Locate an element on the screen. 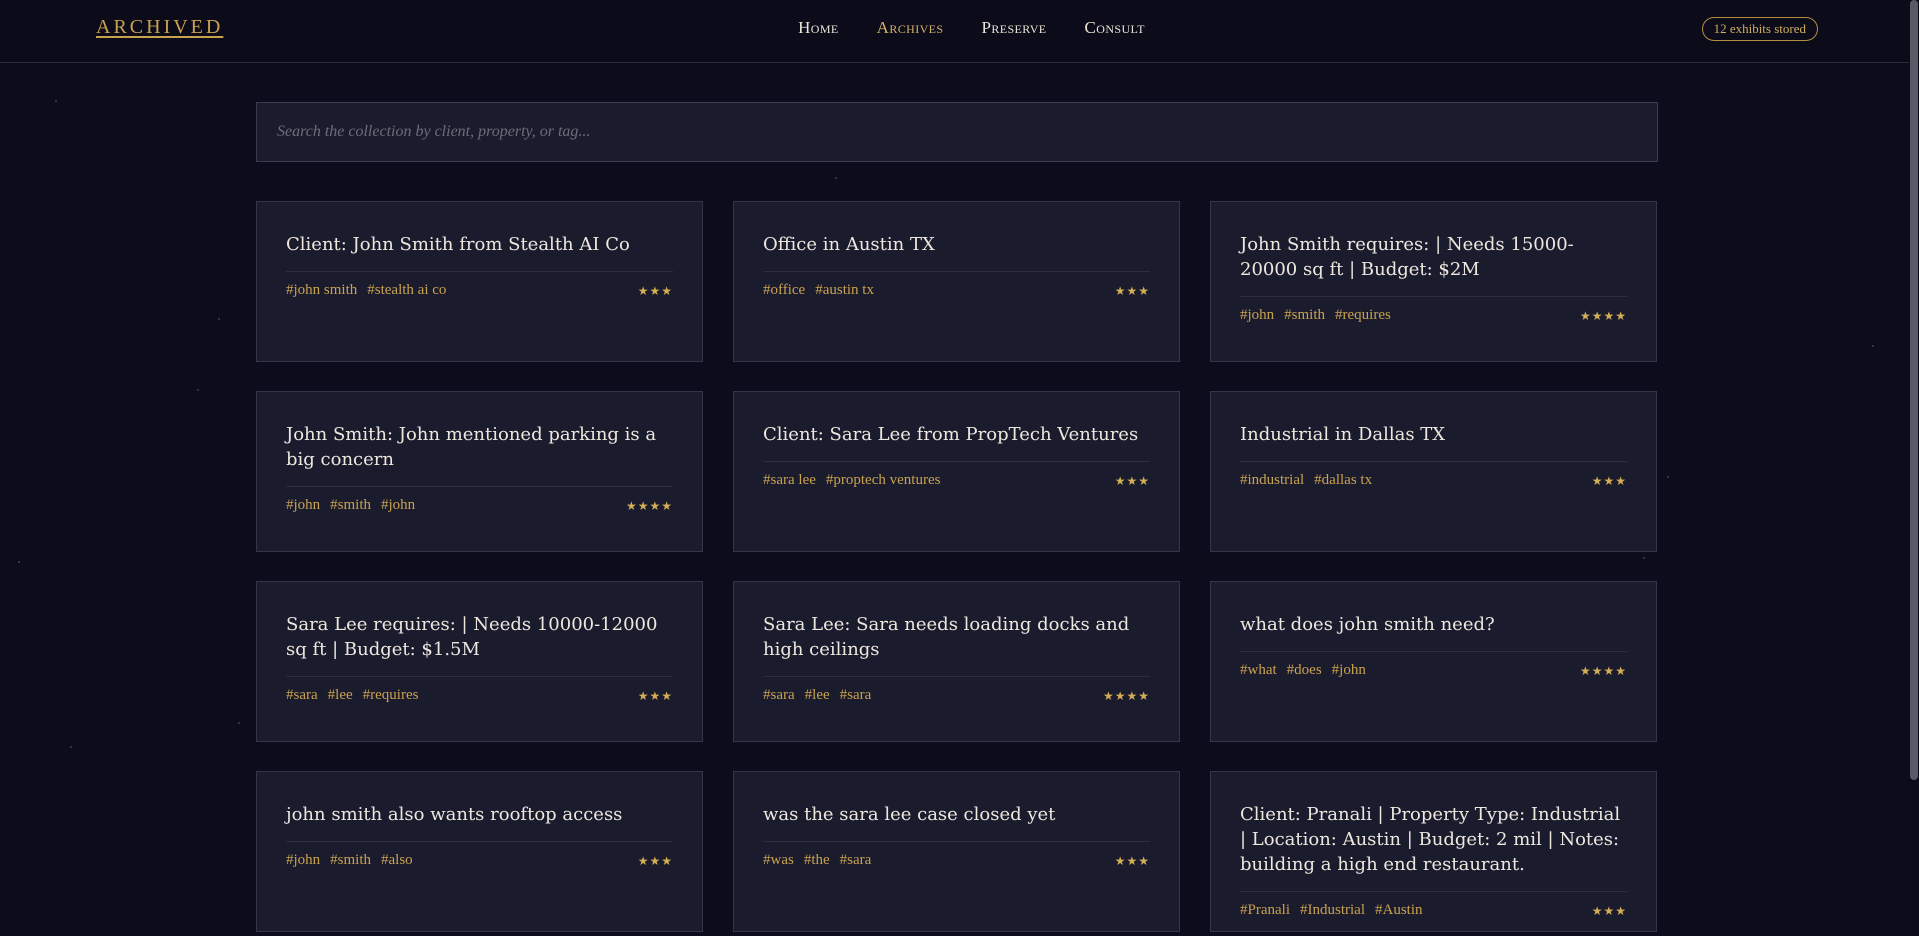  tag-link: #was is located at coordinates (778, 860).